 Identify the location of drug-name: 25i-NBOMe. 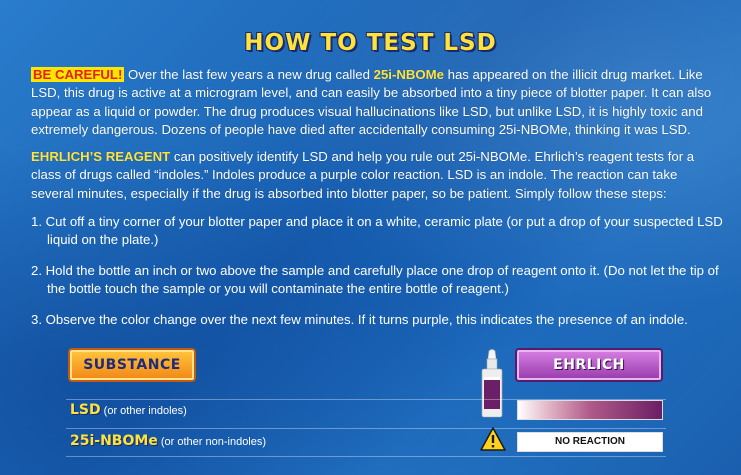
(408, 74).